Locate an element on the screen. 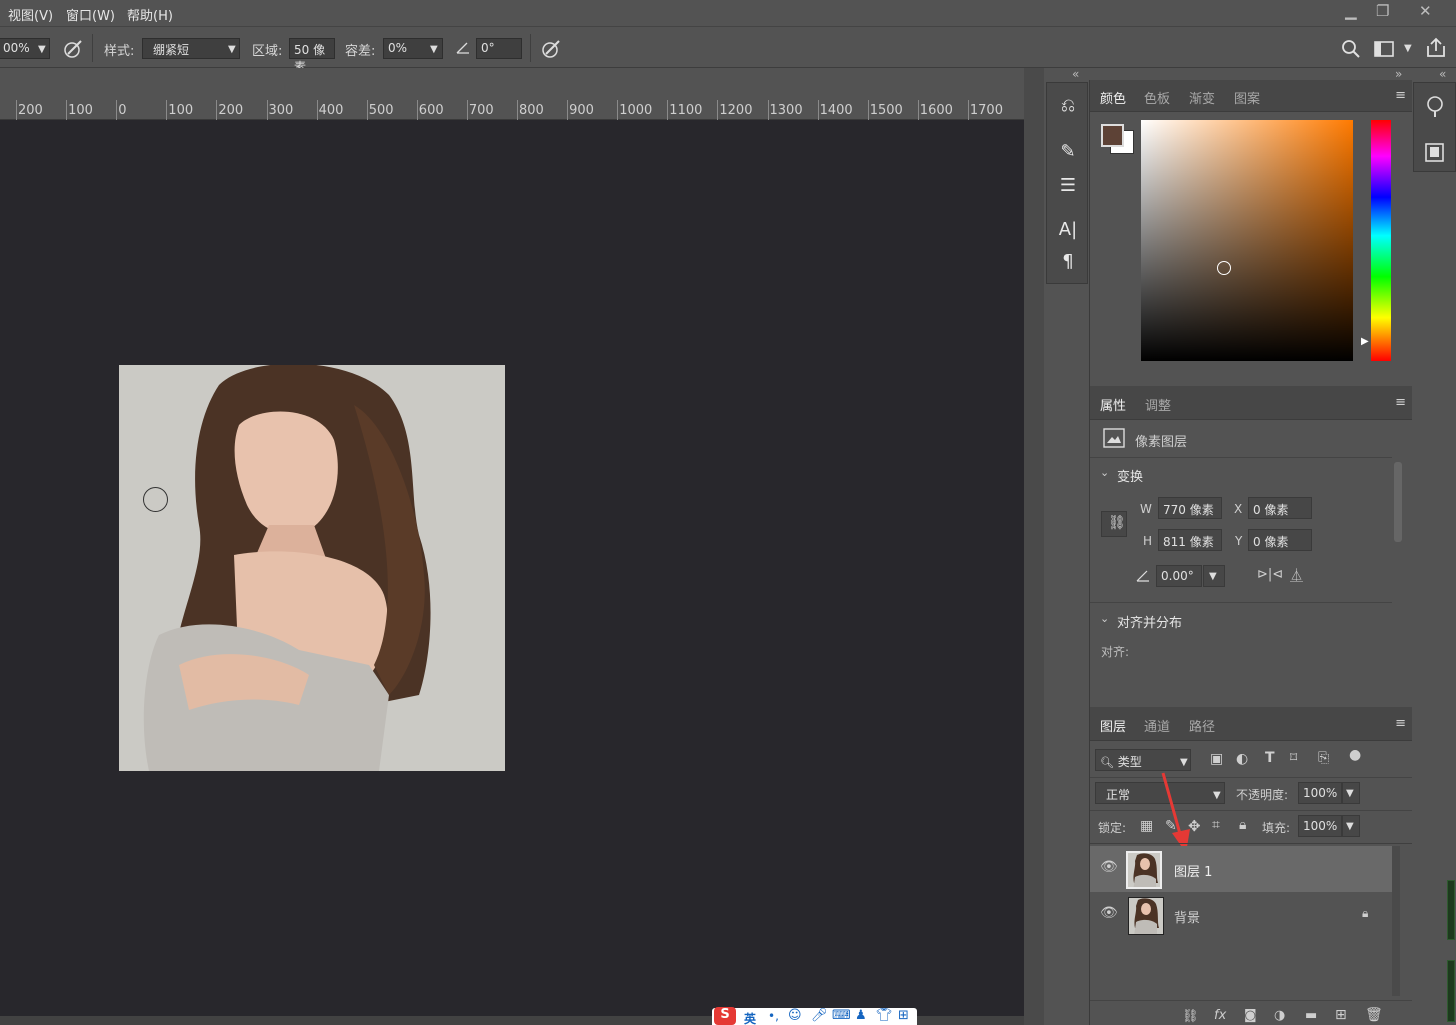  collapse-right-icon: » is located at coordinates (1398, 74).